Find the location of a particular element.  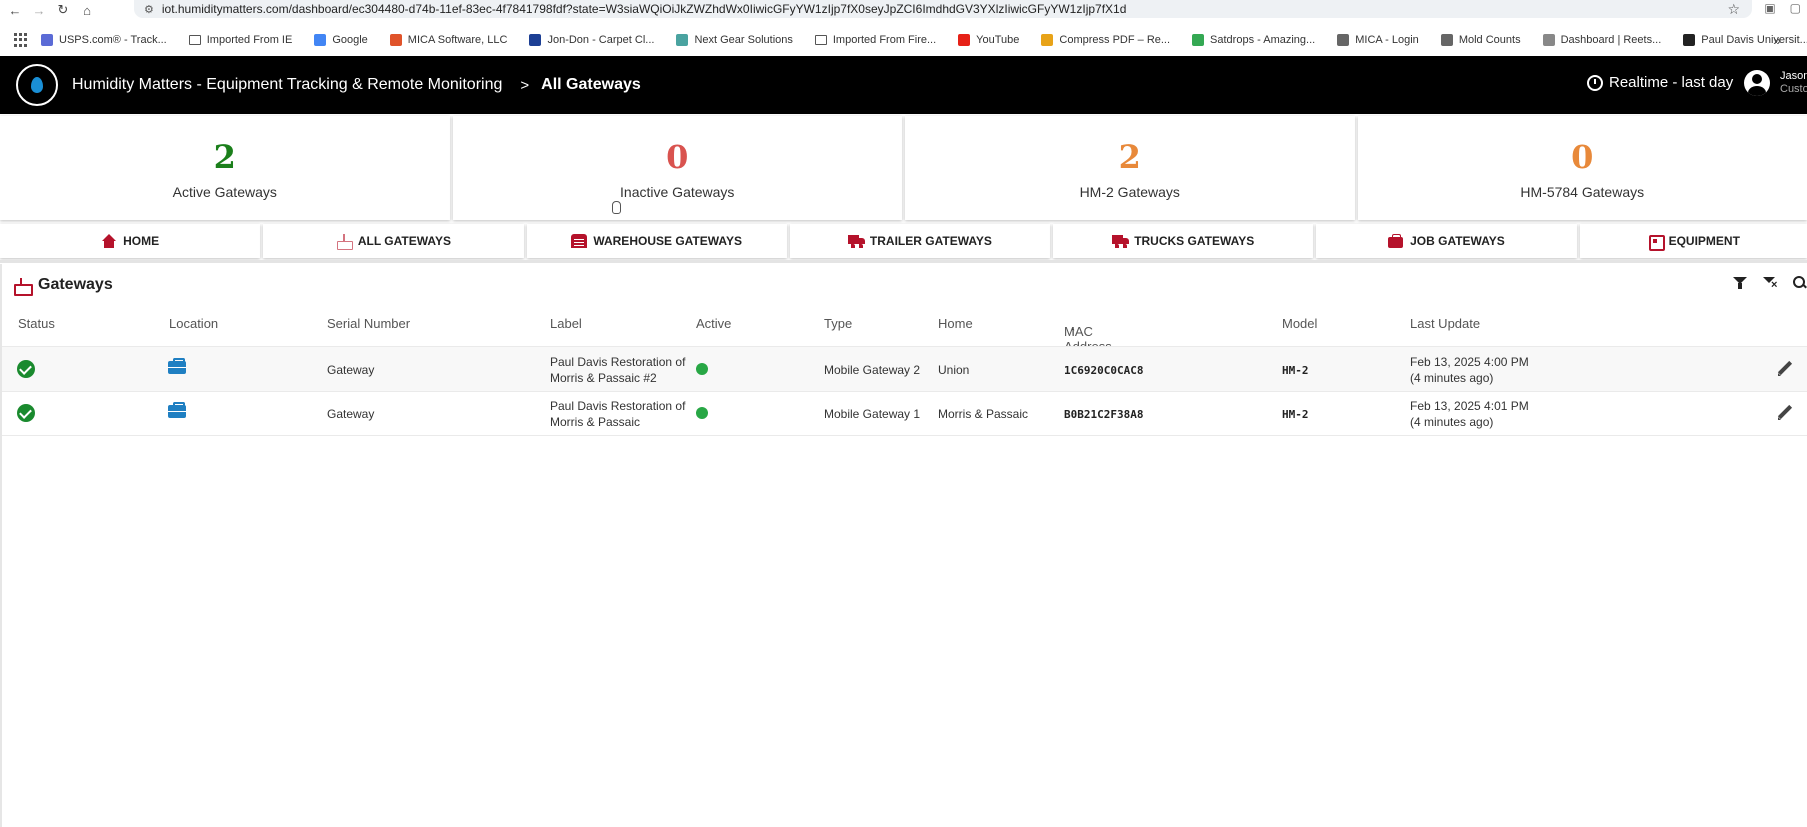

briefcase-icon is located at coordinates (1396, 241).